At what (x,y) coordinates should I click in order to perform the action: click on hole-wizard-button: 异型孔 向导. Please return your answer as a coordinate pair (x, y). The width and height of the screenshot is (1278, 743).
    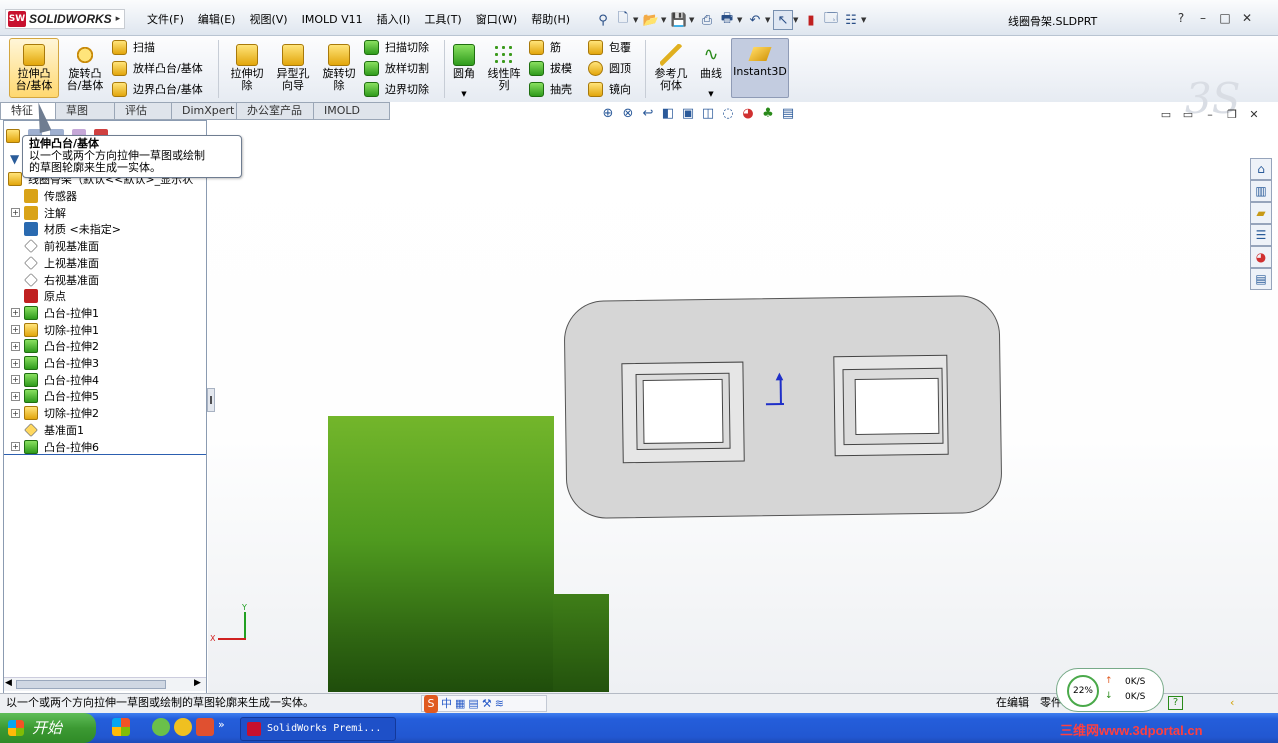
    Looking at the image, I should click on (293, 69).